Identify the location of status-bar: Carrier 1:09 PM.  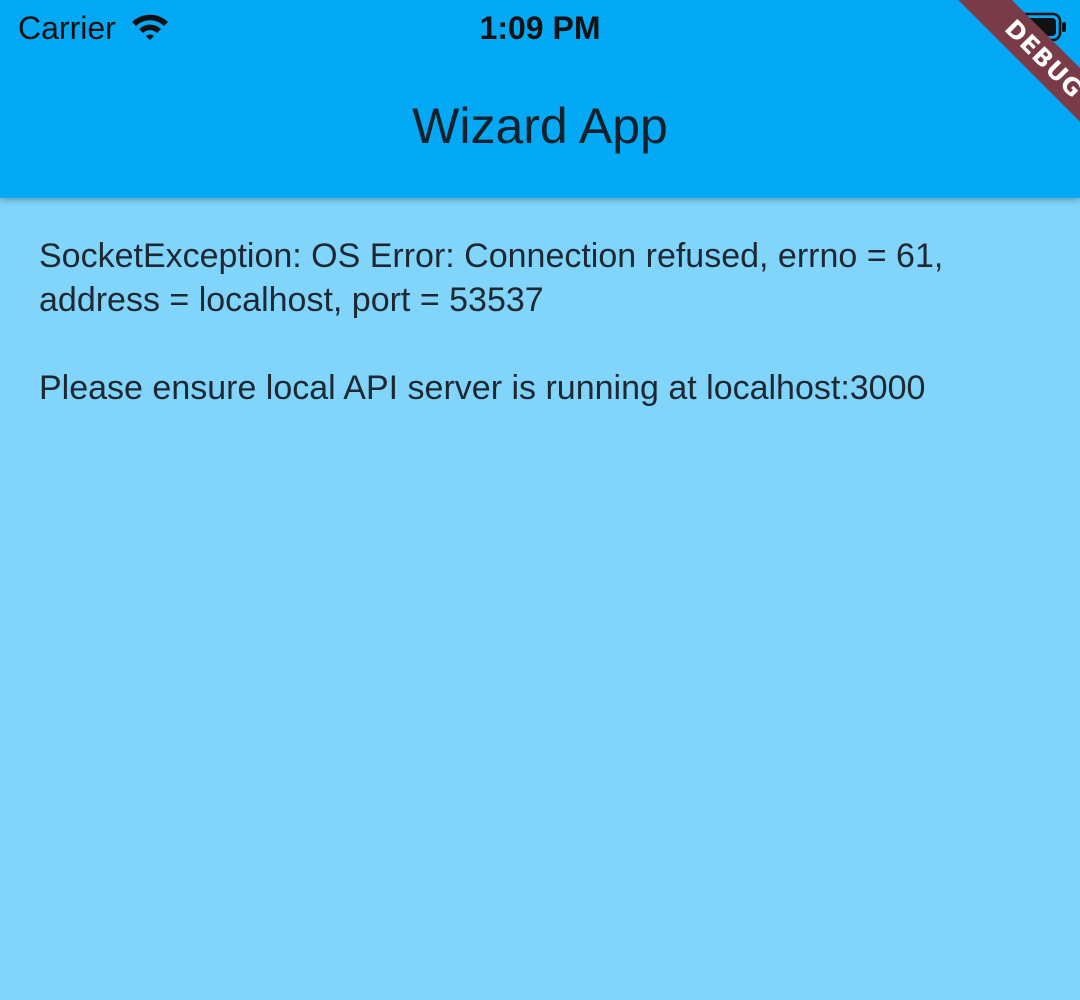
(540, 28).